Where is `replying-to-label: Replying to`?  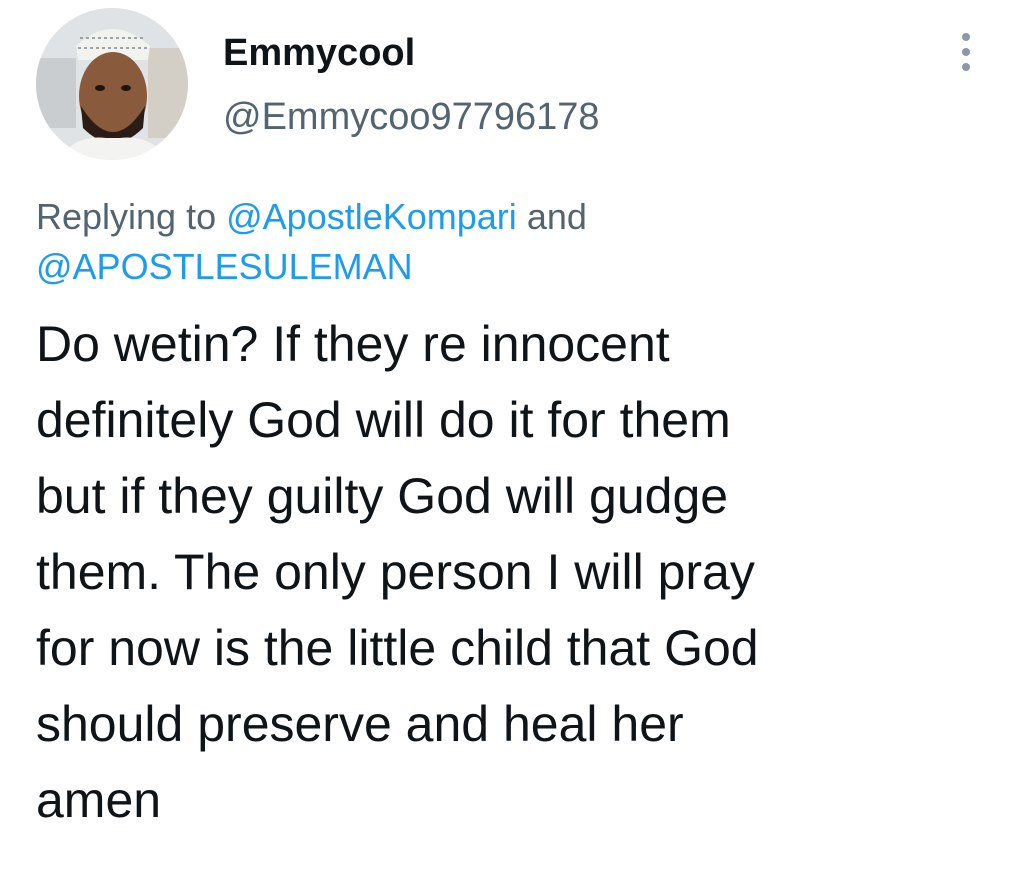
replying-to-label: Replying to is located at coordinates (126, 216).